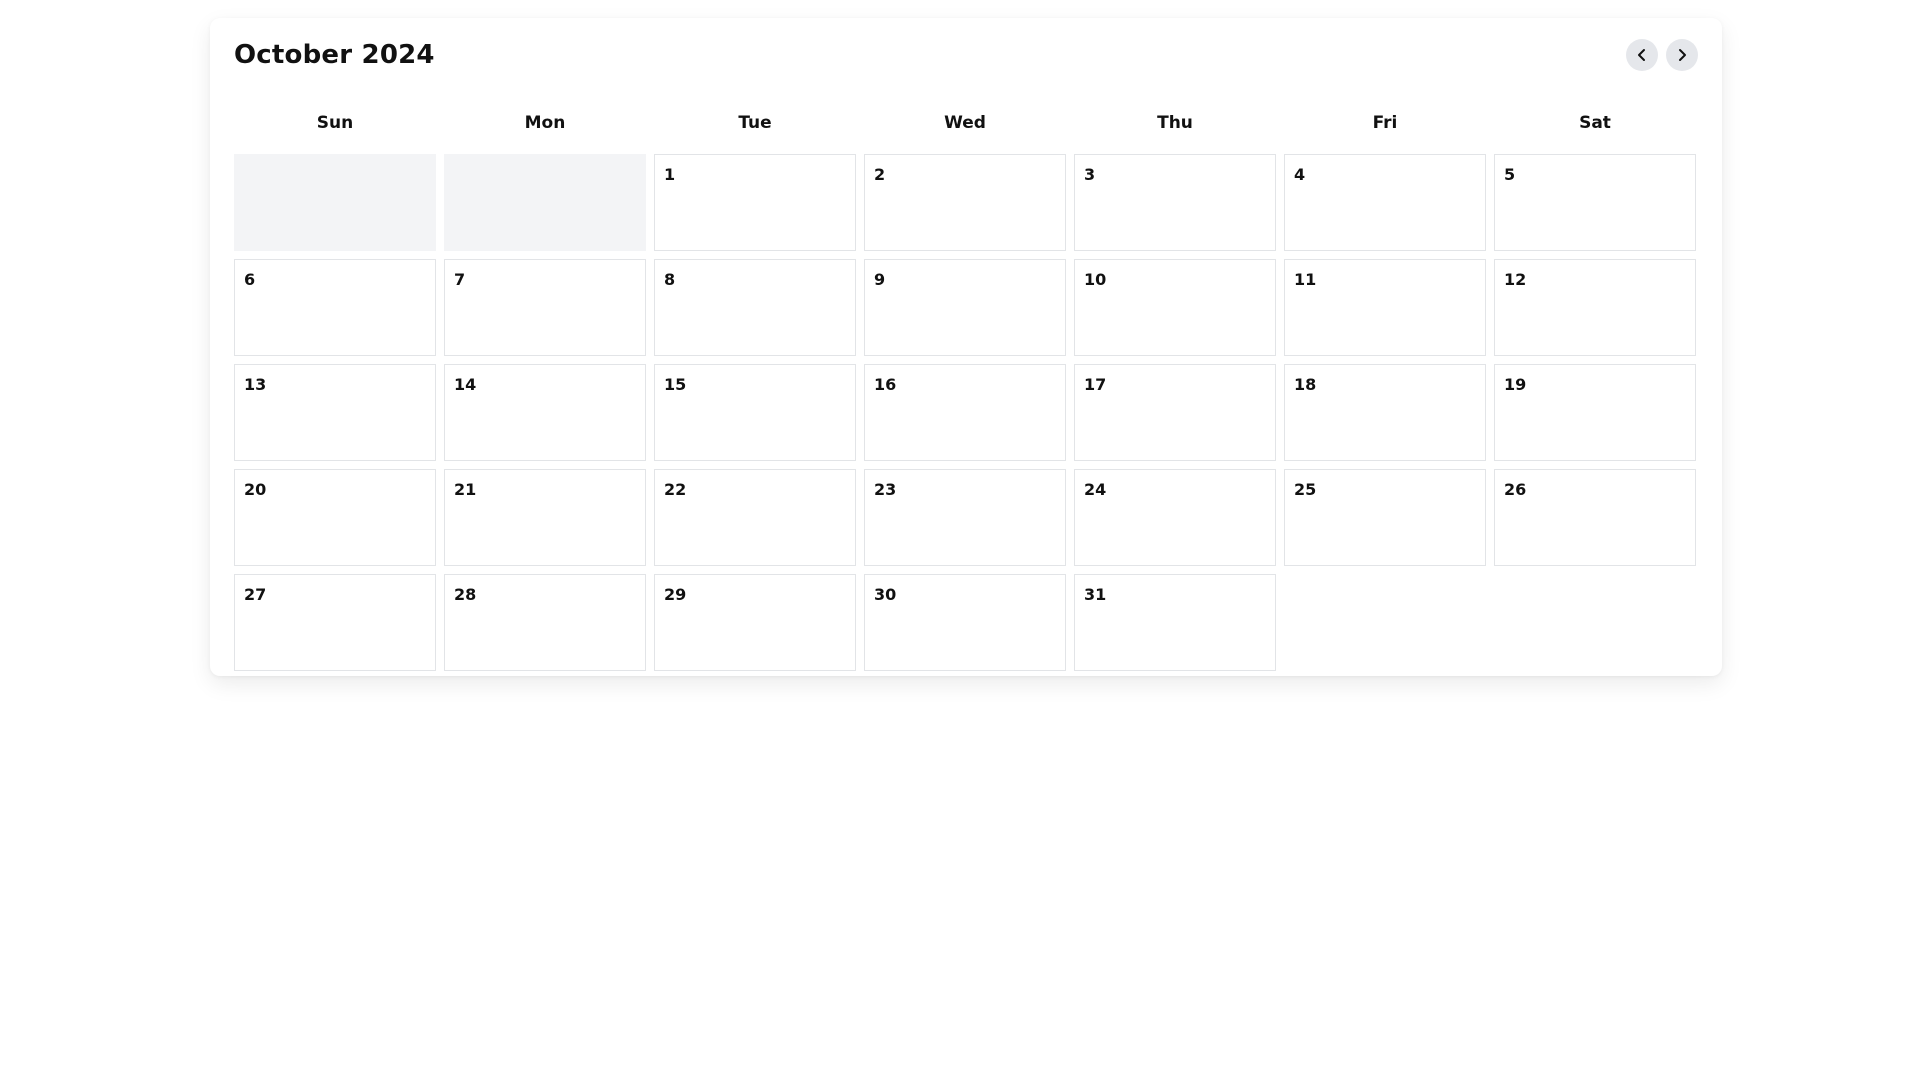 This screenshot has height=1080, width=1920. I want to click on chevron-left-icon, so click(1642, 55).